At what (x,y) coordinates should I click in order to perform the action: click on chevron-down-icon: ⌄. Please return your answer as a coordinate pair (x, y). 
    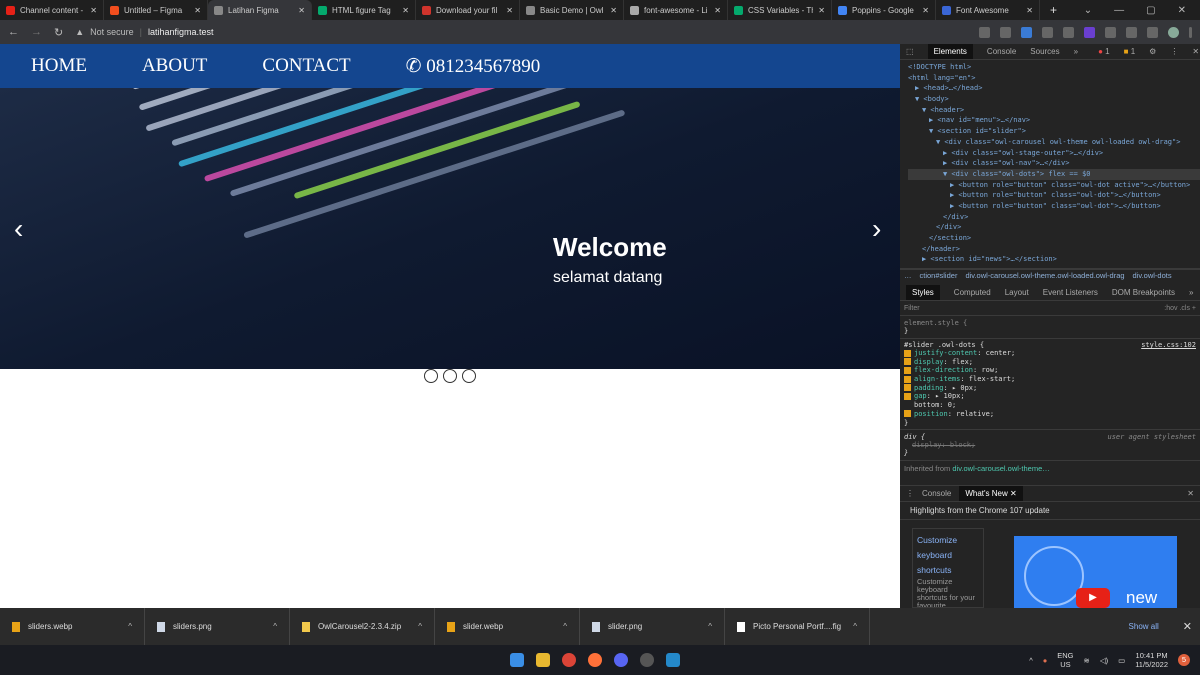
    Looking at the image, I should click on (1088, 10).